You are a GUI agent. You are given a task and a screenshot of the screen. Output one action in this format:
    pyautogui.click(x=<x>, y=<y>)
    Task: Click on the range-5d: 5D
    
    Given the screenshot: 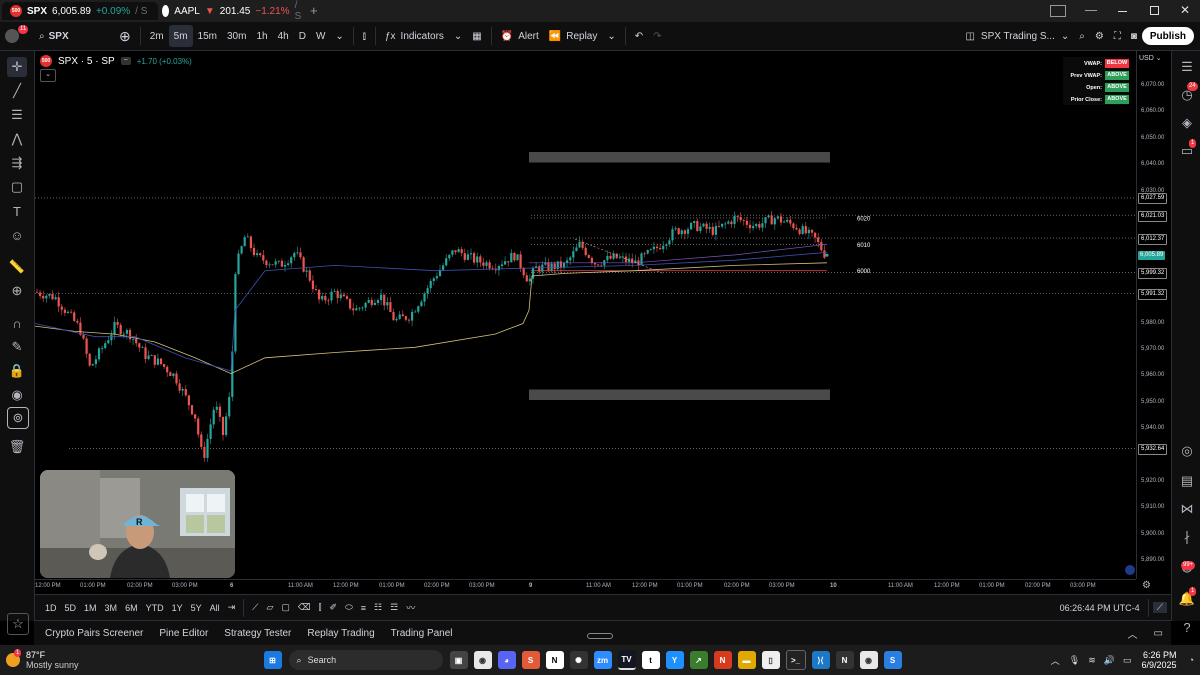 What is the action you would take?
    pyautogui.click(x=71, y=608)
    